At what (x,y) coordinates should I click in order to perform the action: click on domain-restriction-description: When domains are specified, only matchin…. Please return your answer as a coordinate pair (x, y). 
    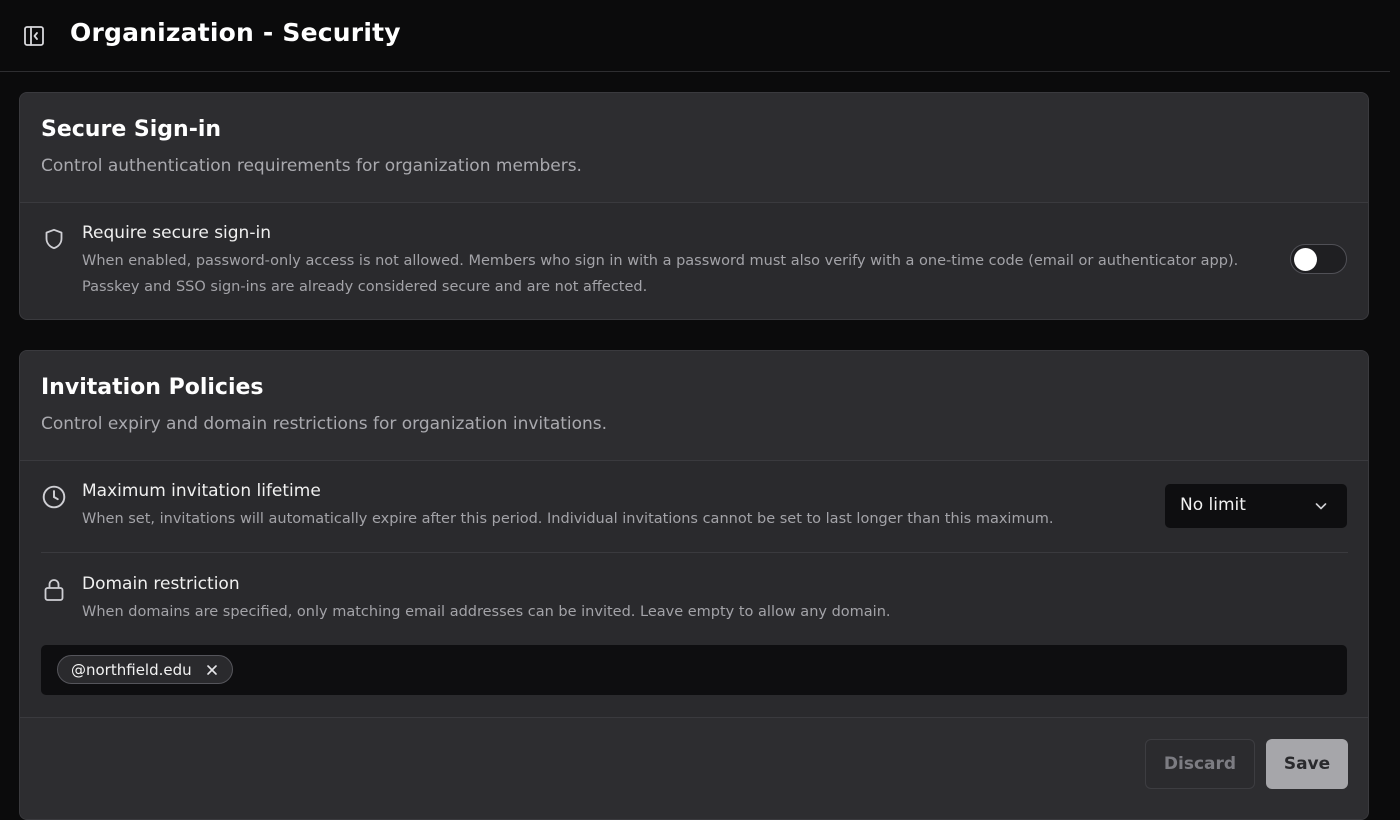
    Looking at the image, I should click on (486, 612).